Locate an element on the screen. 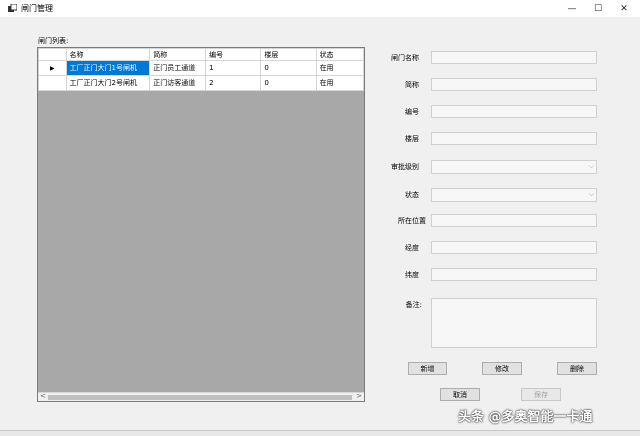 Image resolution: width=640 pixels, height=436 pixels. short-name-field is located at coordinates (514, 84).